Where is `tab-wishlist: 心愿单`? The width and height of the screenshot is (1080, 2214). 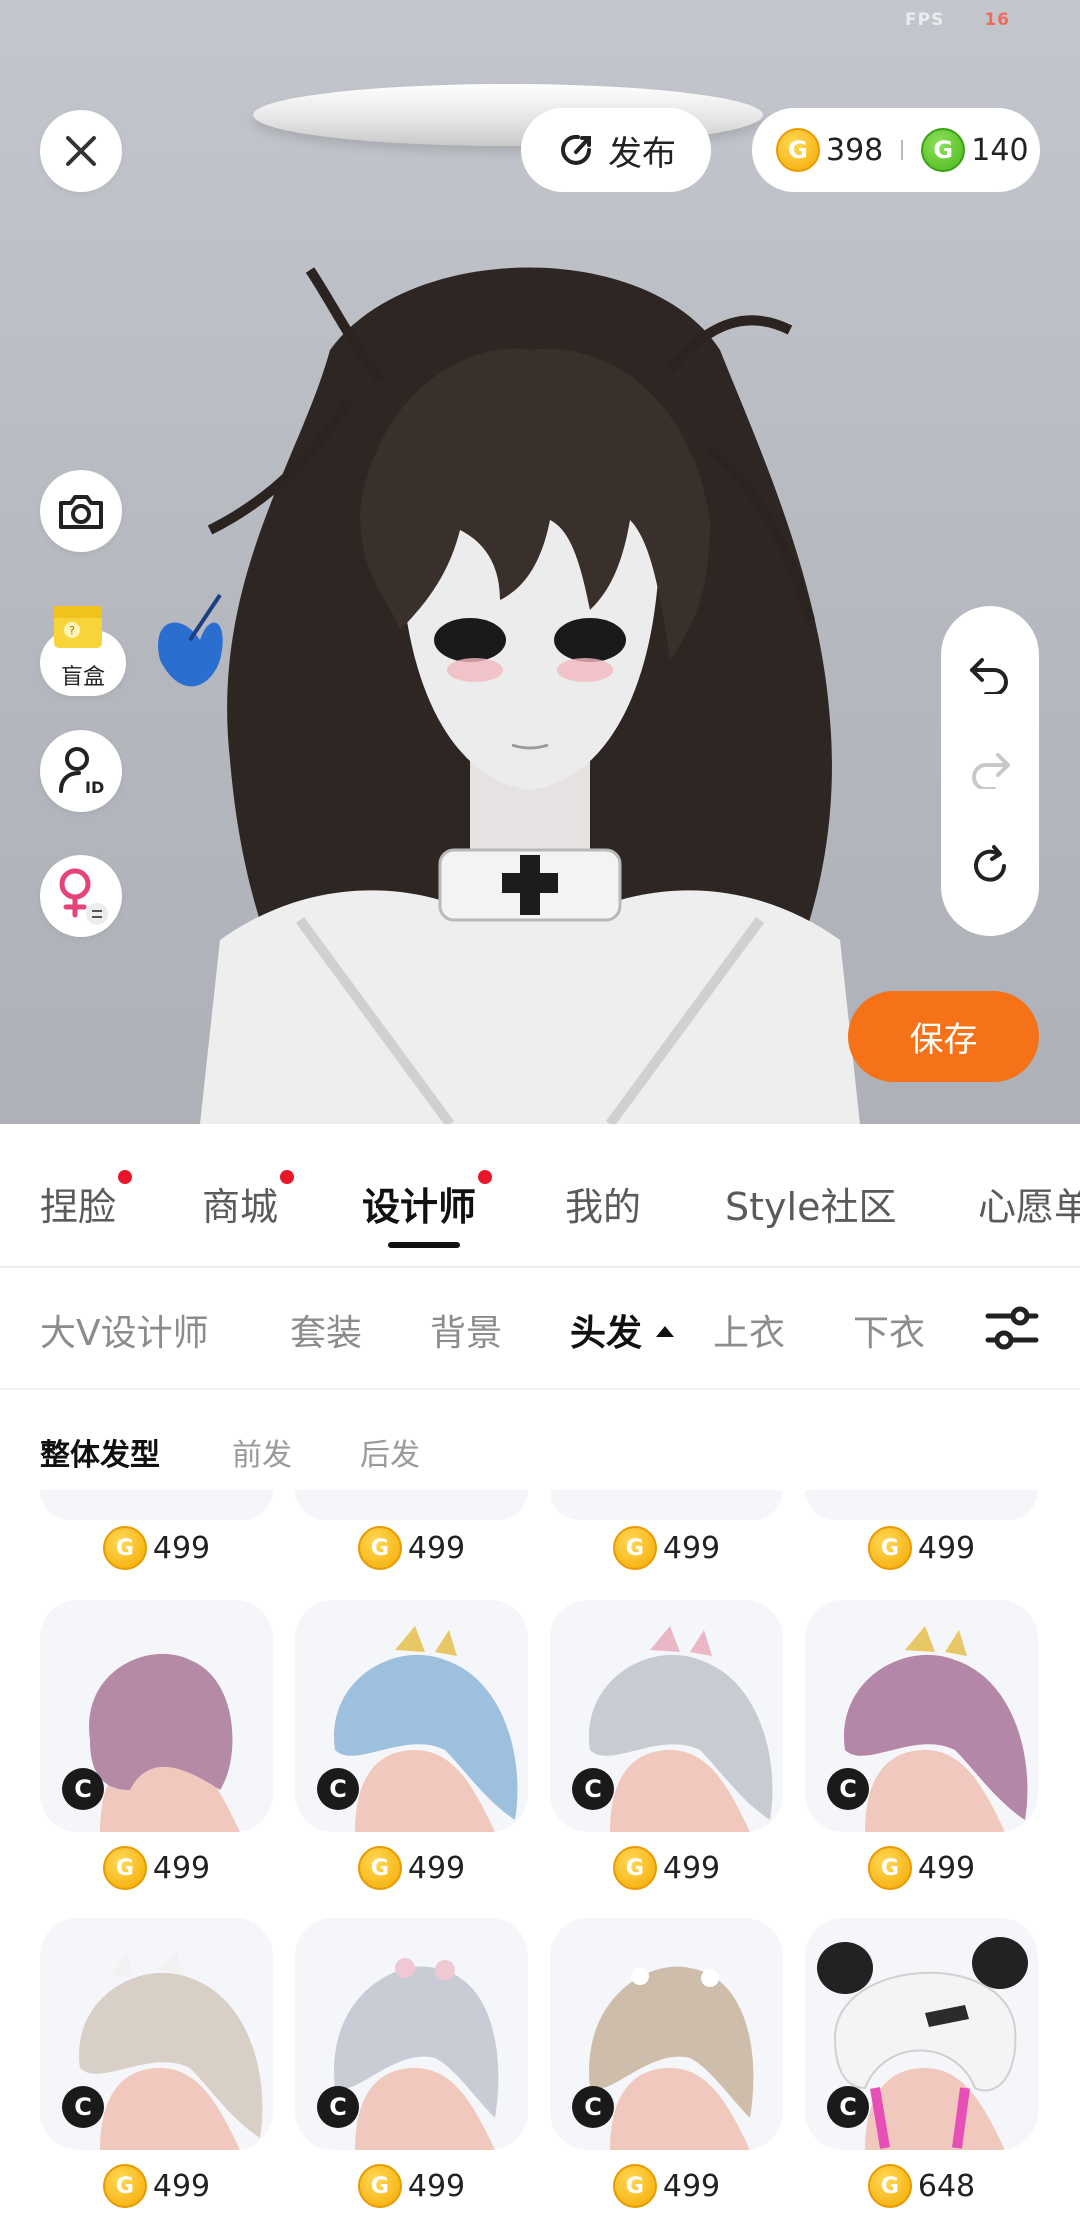 tab-wishlist: 心愿单 is located at coordinates (1029, 1203).